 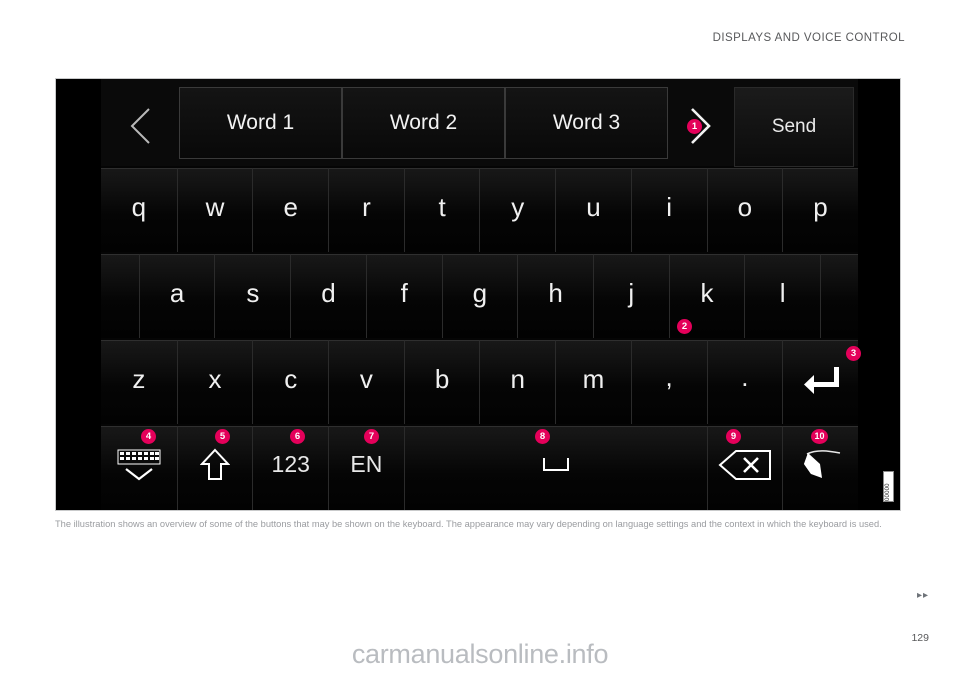 What do you see at coordinates (555, 293) in the screenshot?
I see `key-h-label: h` at bounding box center [555, 293].